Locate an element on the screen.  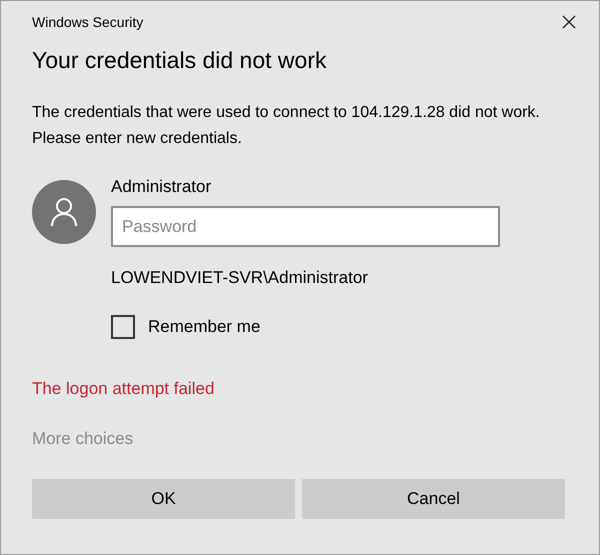
remember-label: Remember me is located at coordinates (204, 327).